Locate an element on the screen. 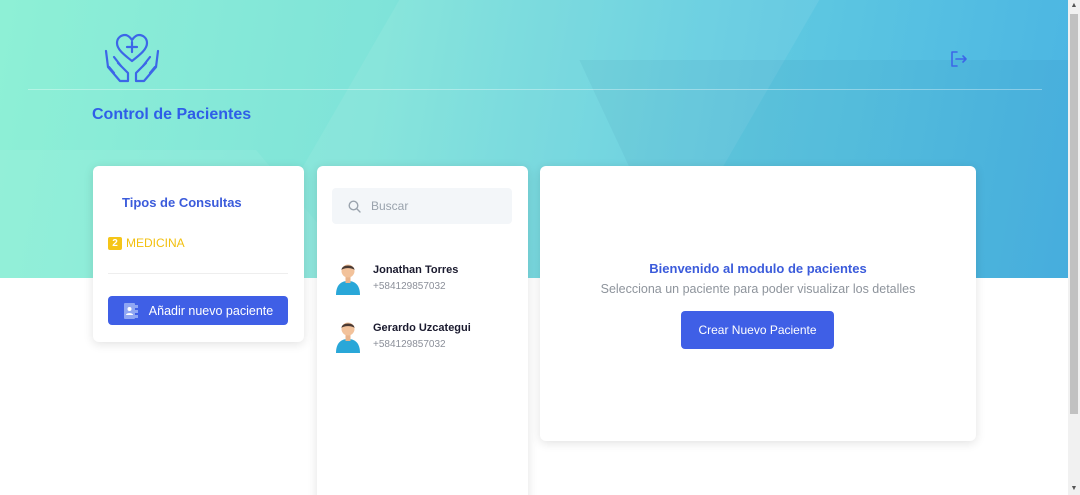 The image size is (1080, 495). scrollbar-thumb is located at coordinates (1074, 214).